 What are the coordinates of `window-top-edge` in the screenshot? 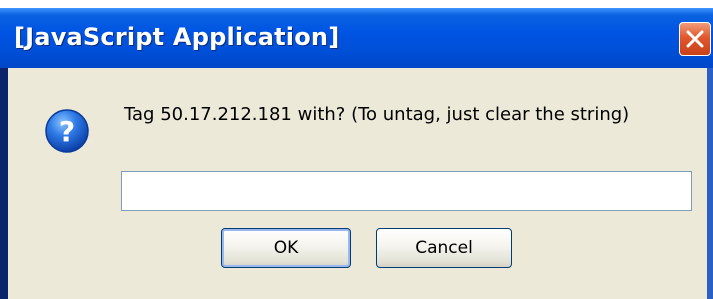 It's located at (356, 4).